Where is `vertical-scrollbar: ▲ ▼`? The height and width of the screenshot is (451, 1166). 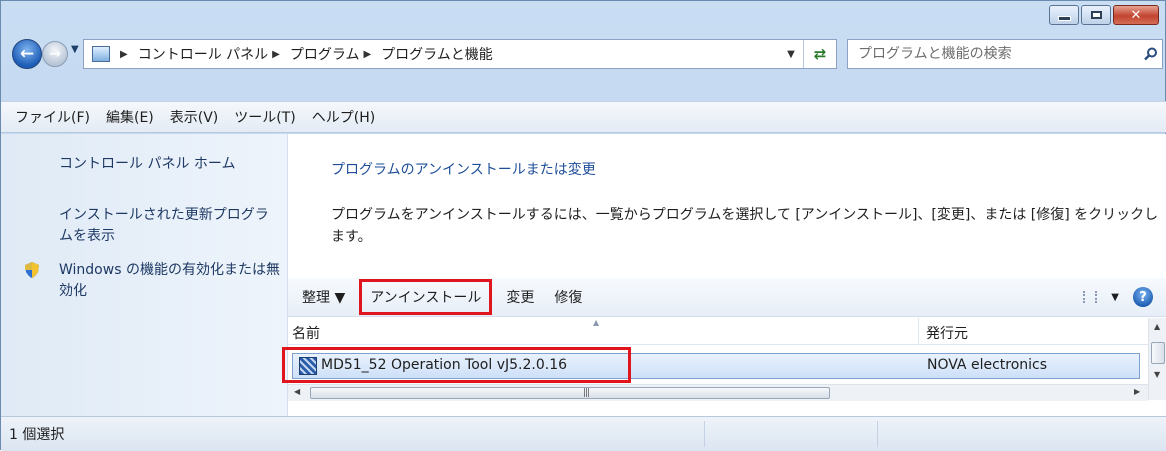 vertical-scrollbar: ▲ ▼ is located at coordinates (1157, 359).